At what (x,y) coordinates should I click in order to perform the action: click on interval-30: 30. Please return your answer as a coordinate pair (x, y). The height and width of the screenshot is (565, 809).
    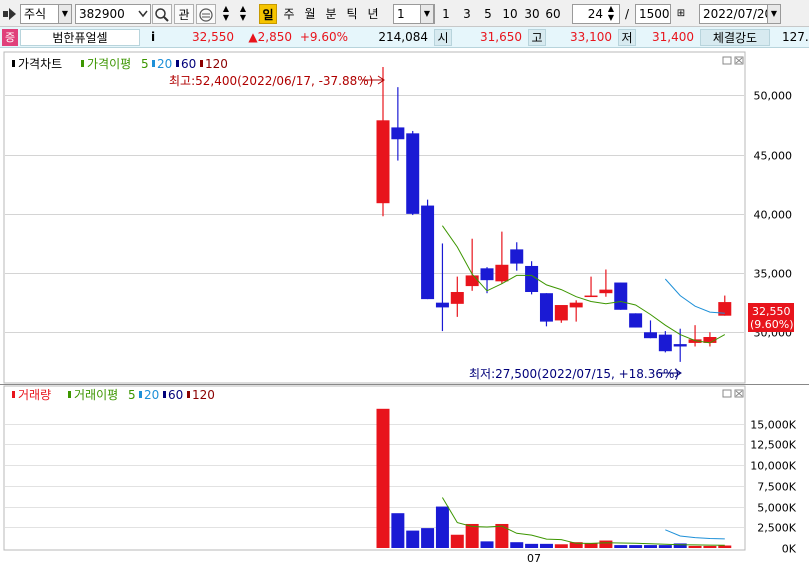
    Looking at the image, I should click on (532, 14).